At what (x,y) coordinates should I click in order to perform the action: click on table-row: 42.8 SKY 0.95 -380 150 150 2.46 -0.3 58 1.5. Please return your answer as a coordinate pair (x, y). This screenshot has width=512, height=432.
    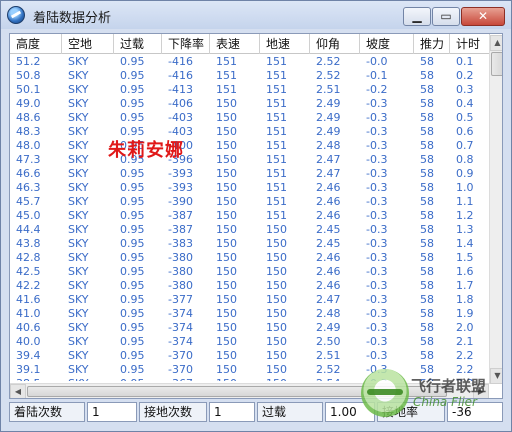
    Looking at the image, I should click on (250, 258).